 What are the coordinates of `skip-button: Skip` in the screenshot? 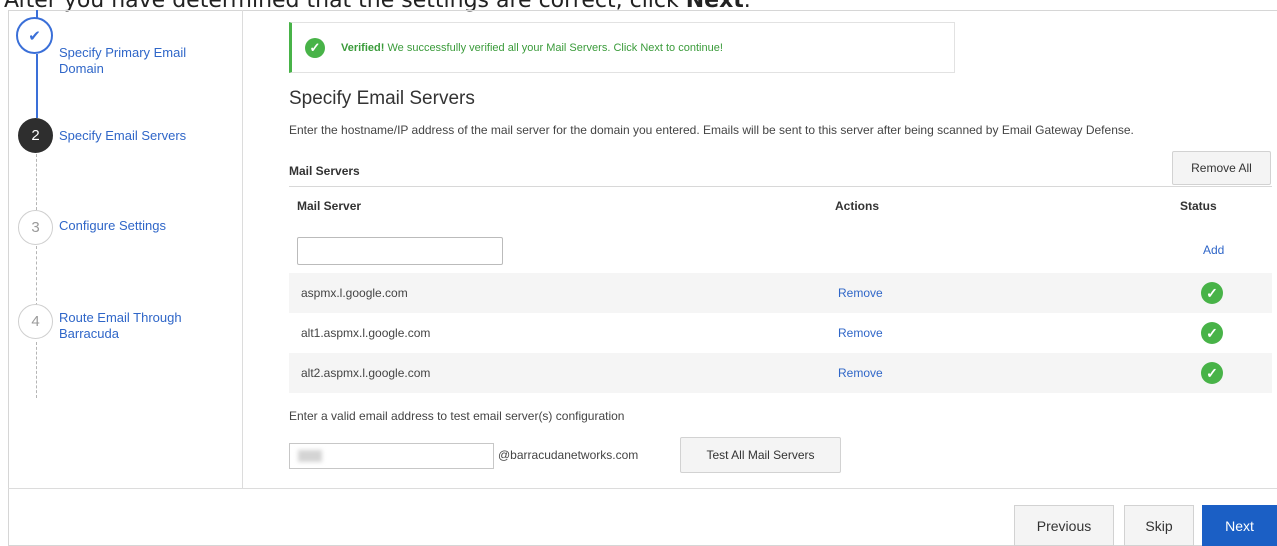 It's located at (1159, 525).